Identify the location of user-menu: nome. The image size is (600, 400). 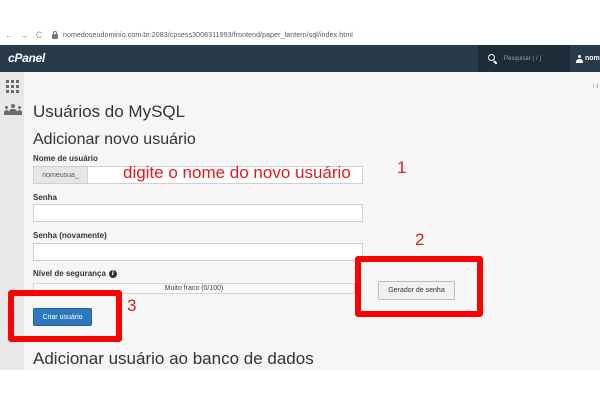
(588, 58).